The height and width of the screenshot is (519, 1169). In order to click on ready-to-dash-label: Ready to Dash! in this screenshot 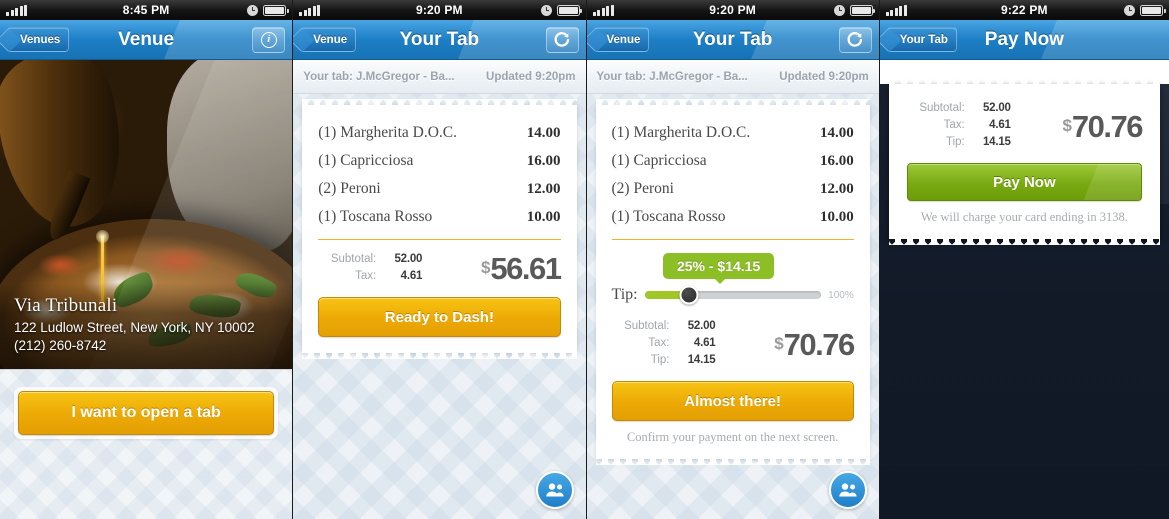, I will do `click(439, 317)`.